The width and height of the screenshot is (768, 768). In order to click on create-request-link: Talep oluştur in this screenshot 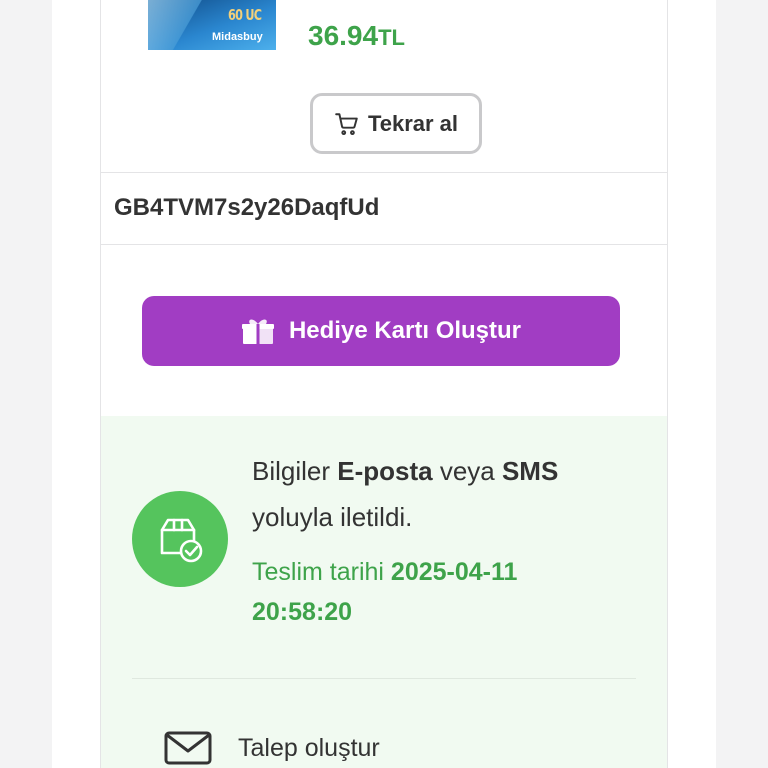, I will do `click(272, 748)`.